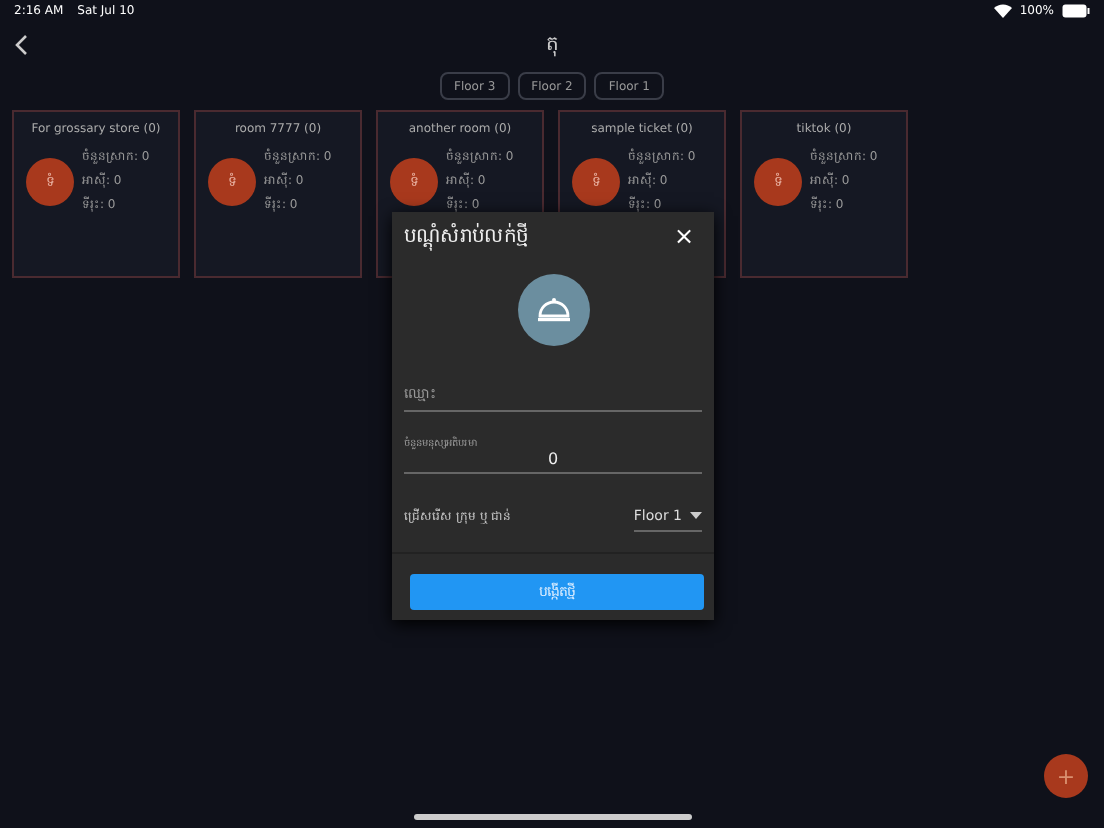 The image size is (1104, 828). What do you see at coordinates (466, 236) in the screenshot?
I see `dialog-title: បណ្តុំសំរាប់លក់ថ្មី` at bounding box center [466, 236].